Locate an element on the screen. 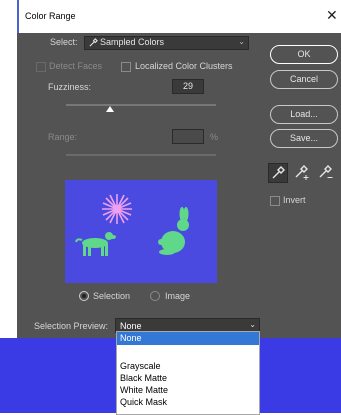  eyedropper-plus-icon is located at coordinates (302, 172).